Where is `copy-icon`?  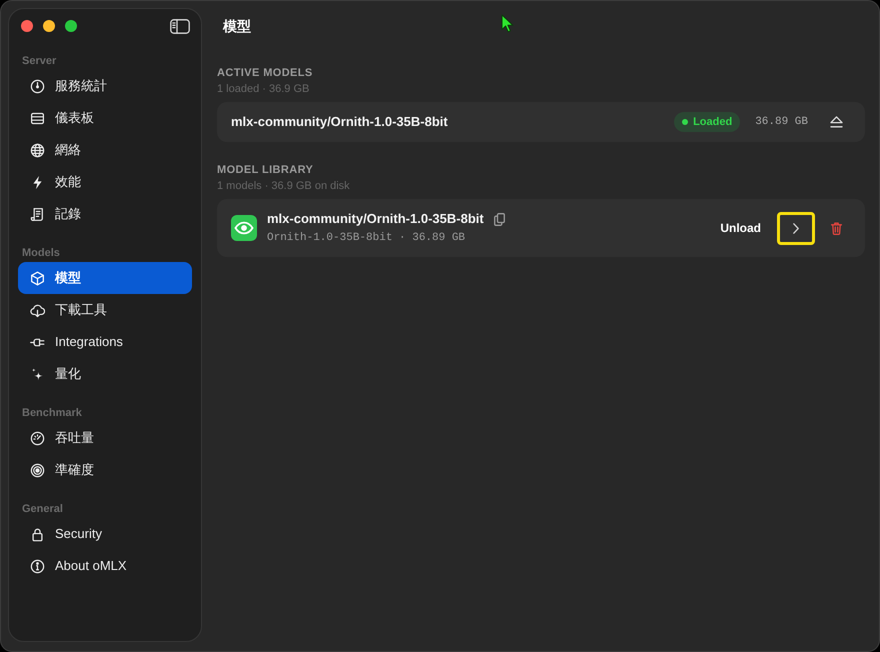 copy-icon is located at coordinates (499, 219).